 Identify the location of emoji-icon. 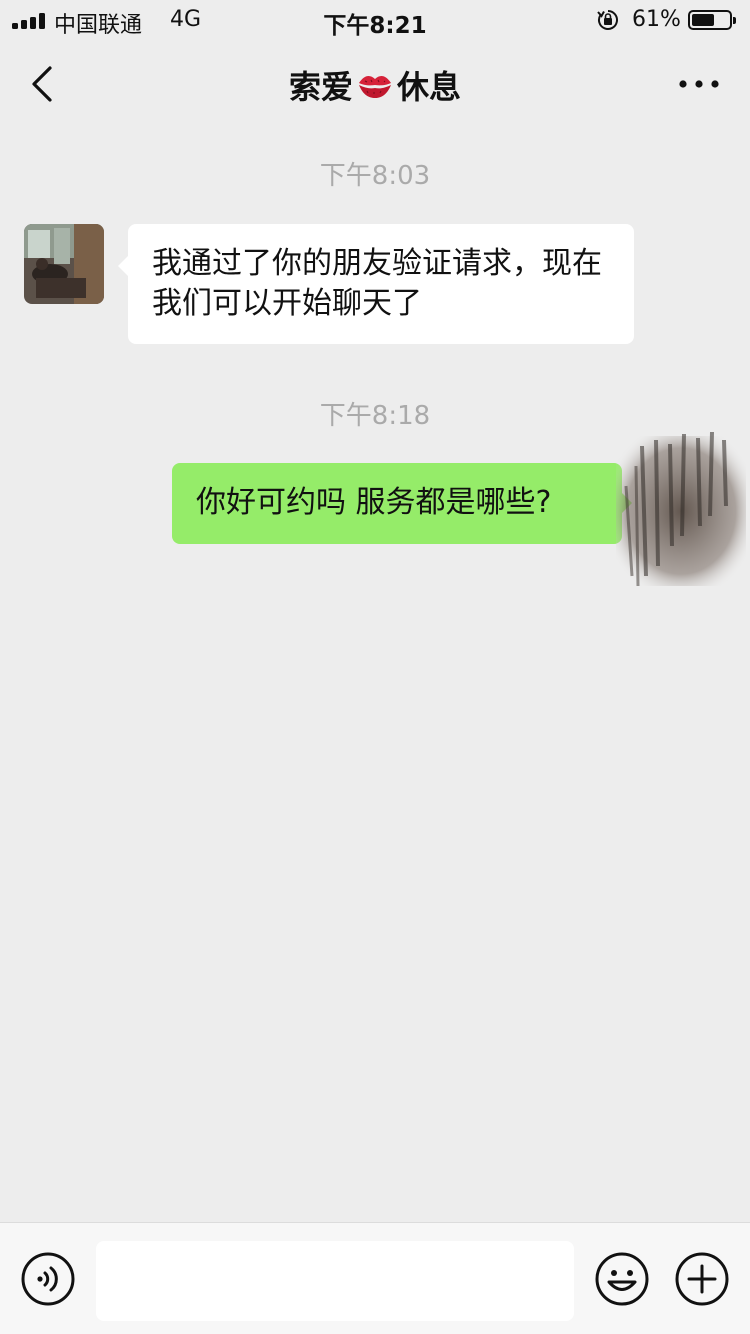
(622, 1279).